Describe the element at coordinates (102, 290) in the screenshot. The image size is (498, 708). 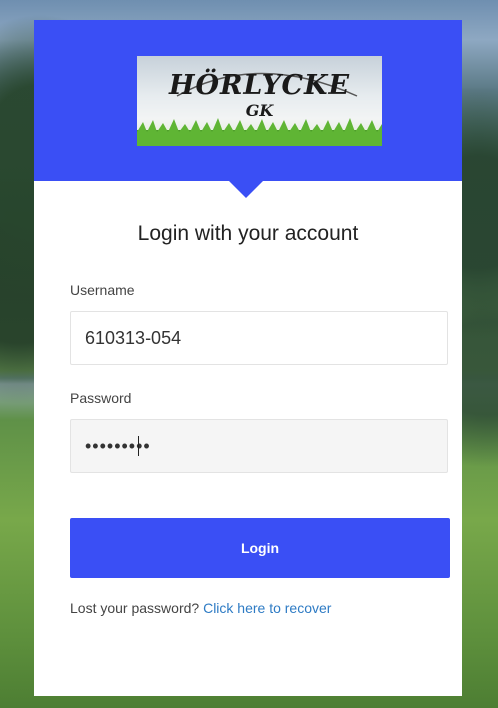
I see `username-label: Username` at that location.